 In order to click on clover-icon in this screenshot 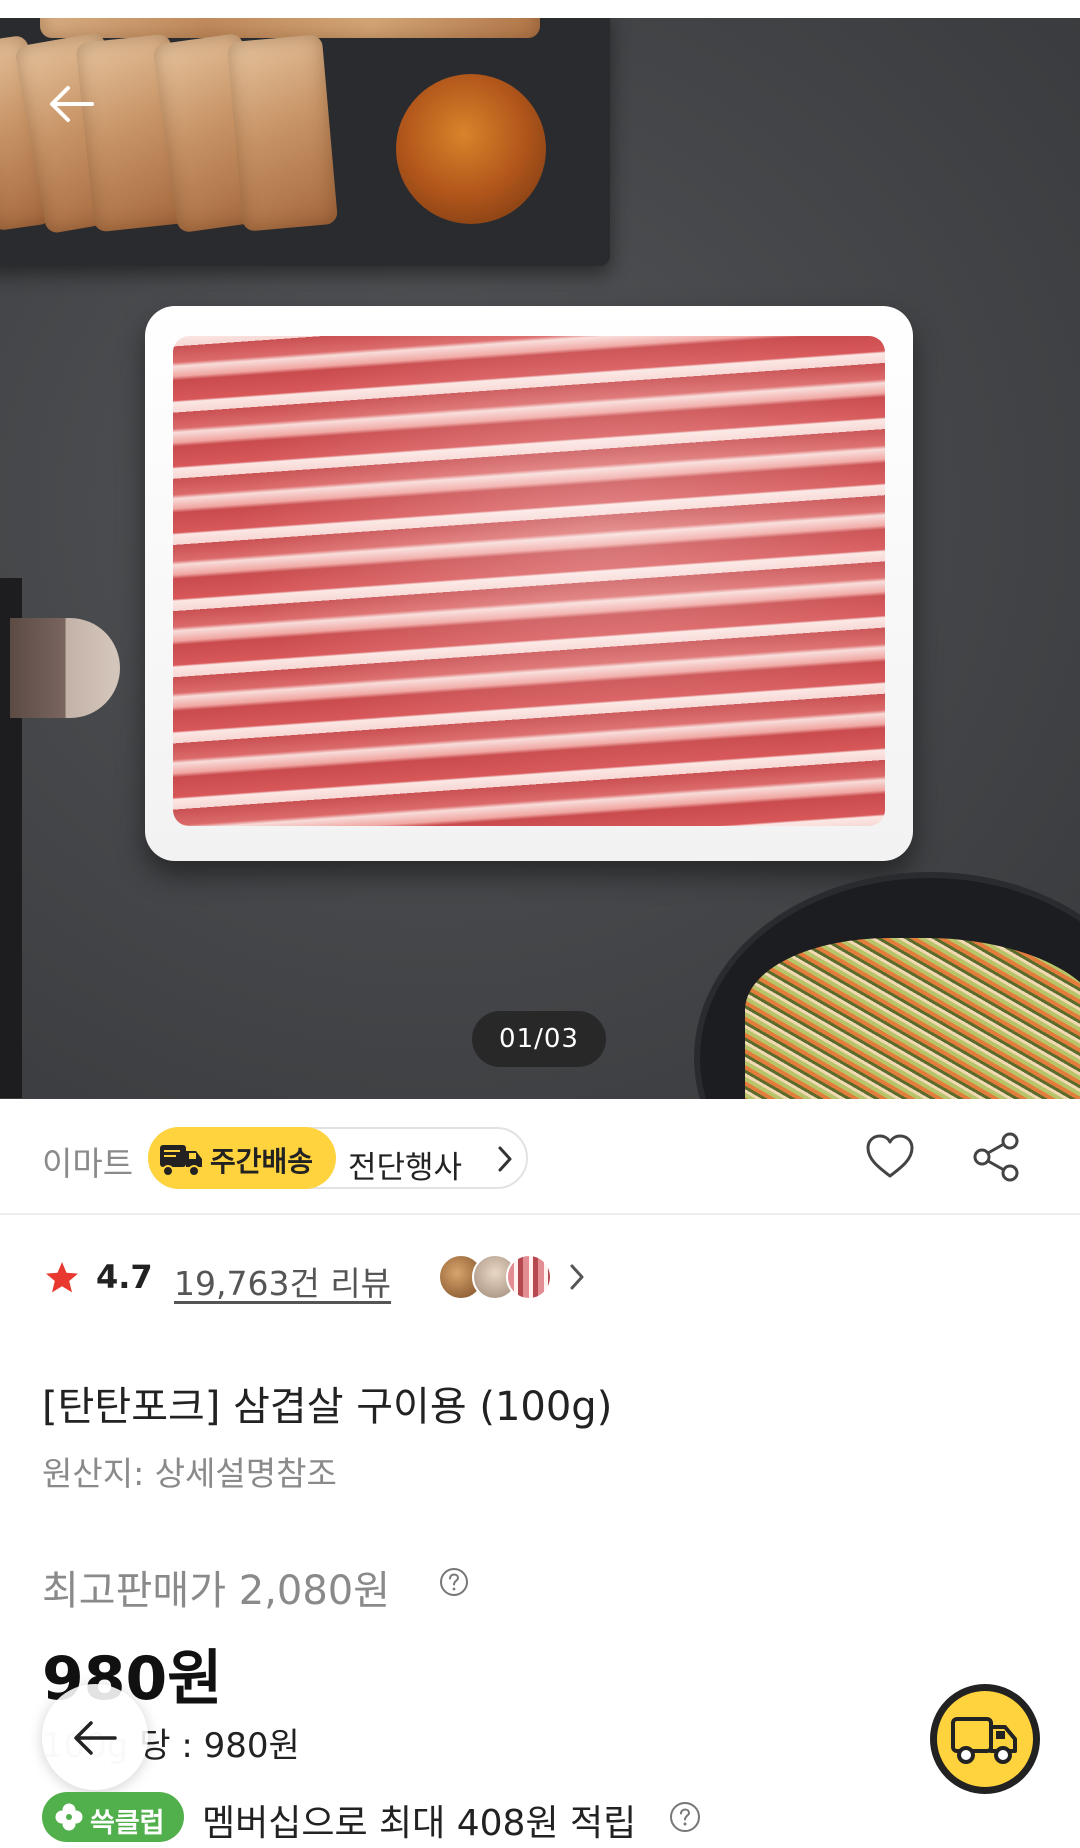, I will do `click(69, 1817)`.